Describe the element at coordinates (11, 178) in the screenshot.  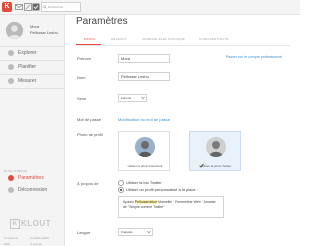
I see `gear-icon` at that location.